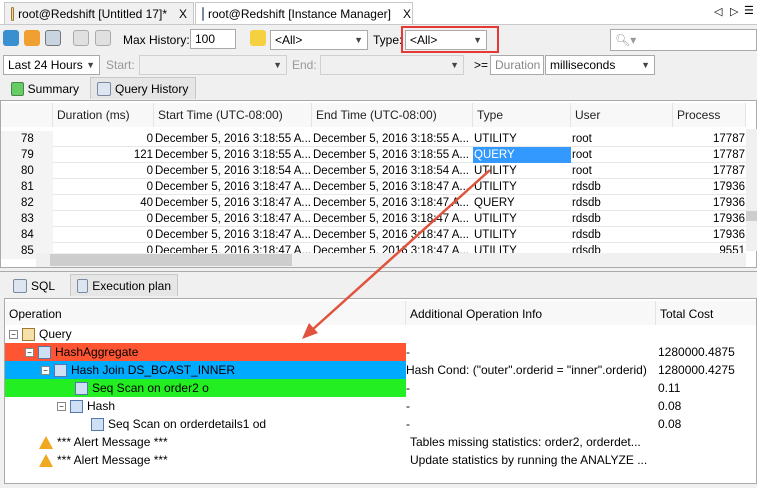 This screenshot has height=488, width=757. I want to click on arrow-line, so click(401, 250).